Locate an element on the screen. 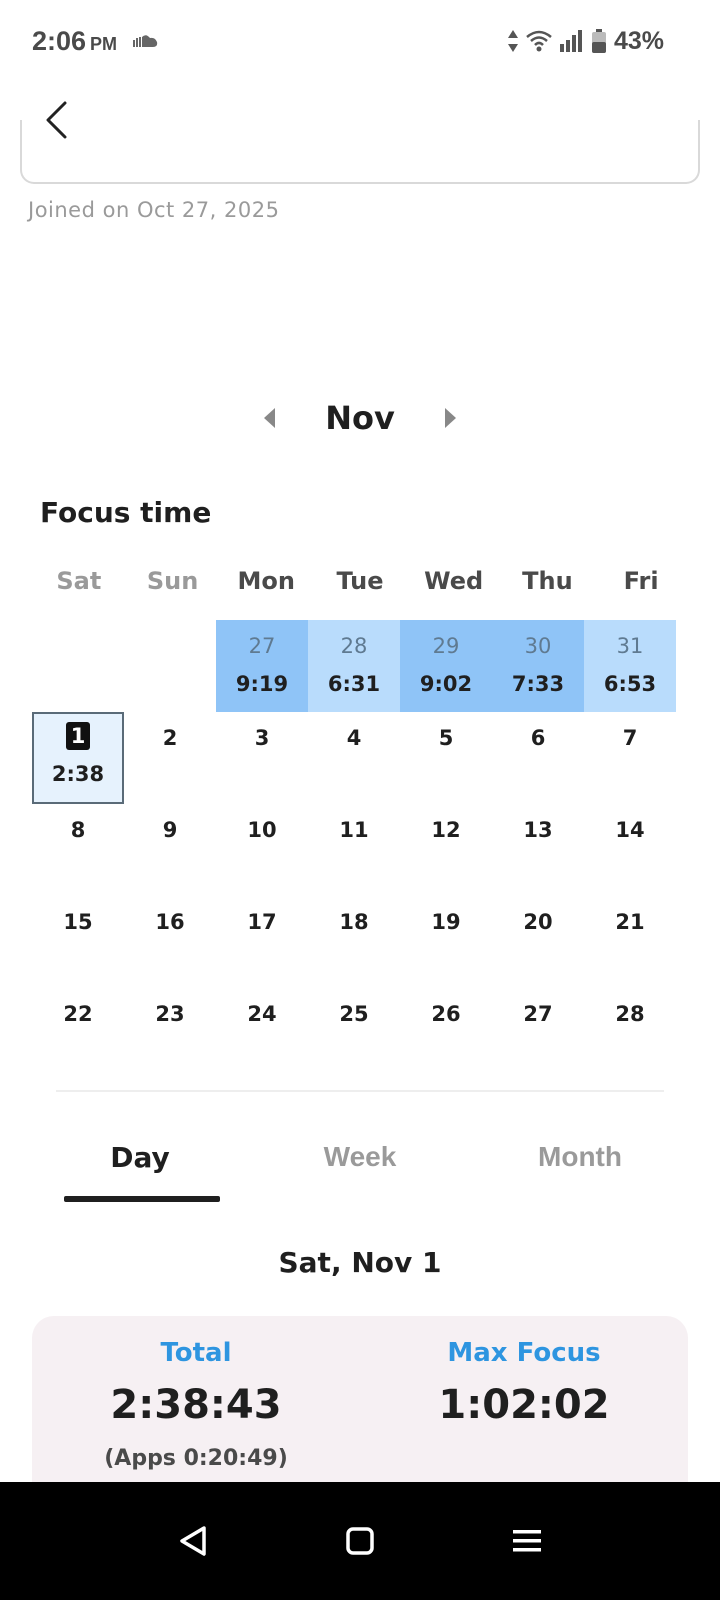  battery-percent: 43% is located at coordinates (638, 40).